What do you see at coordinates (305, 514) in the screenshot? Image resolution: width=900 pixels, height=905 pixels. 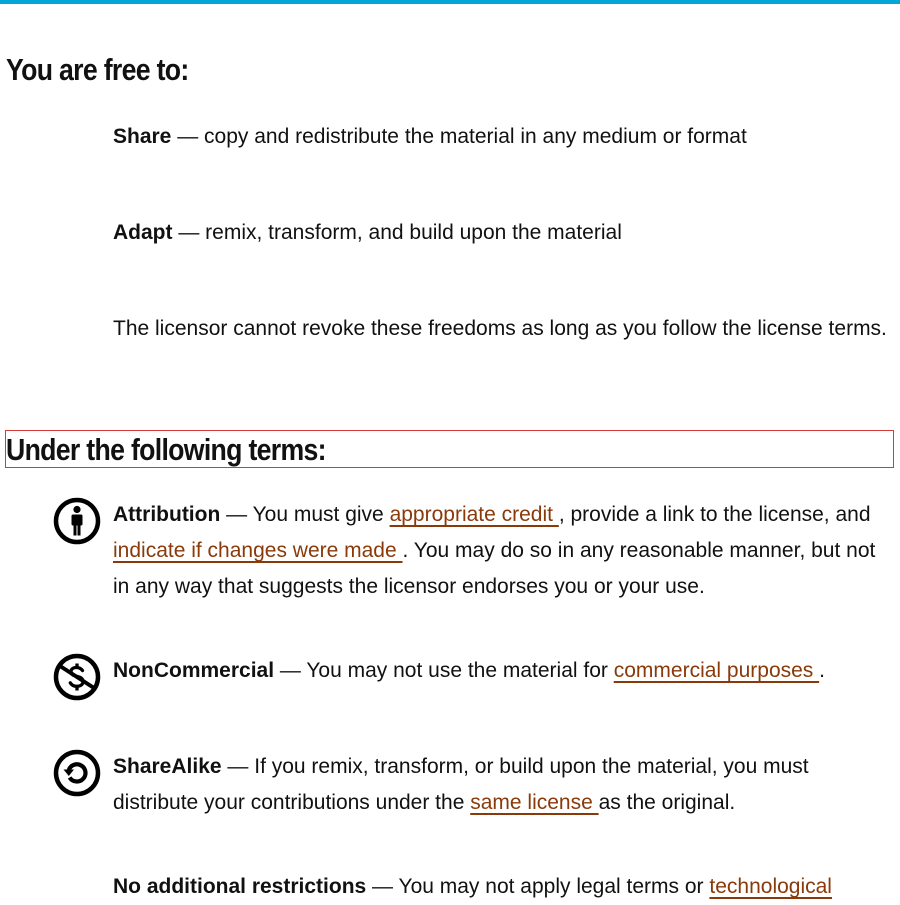 I see `attribution-text-1: — You must give` at bounding box center [305, 514].